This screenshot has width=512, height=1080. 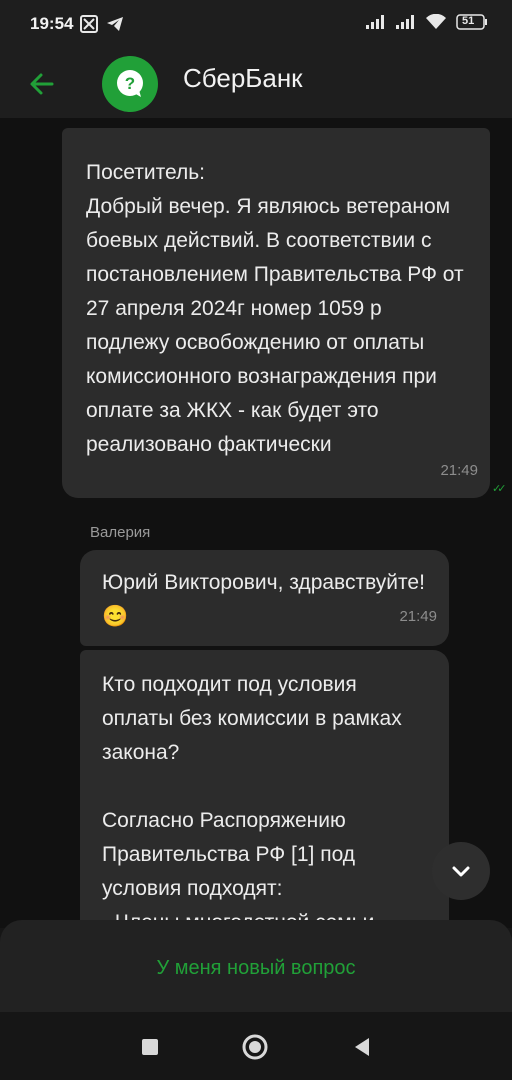 I want to click on scroll-down-button, so click(x=461, y=871).